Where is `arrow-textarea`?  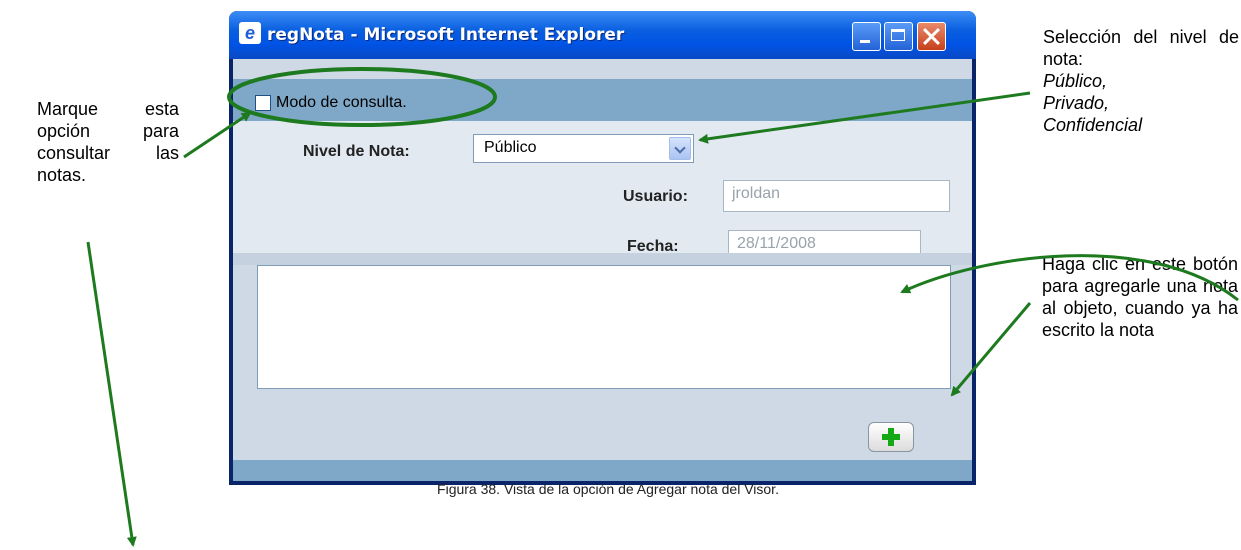 arrow-textarea is located at coordinates (1069, 278).